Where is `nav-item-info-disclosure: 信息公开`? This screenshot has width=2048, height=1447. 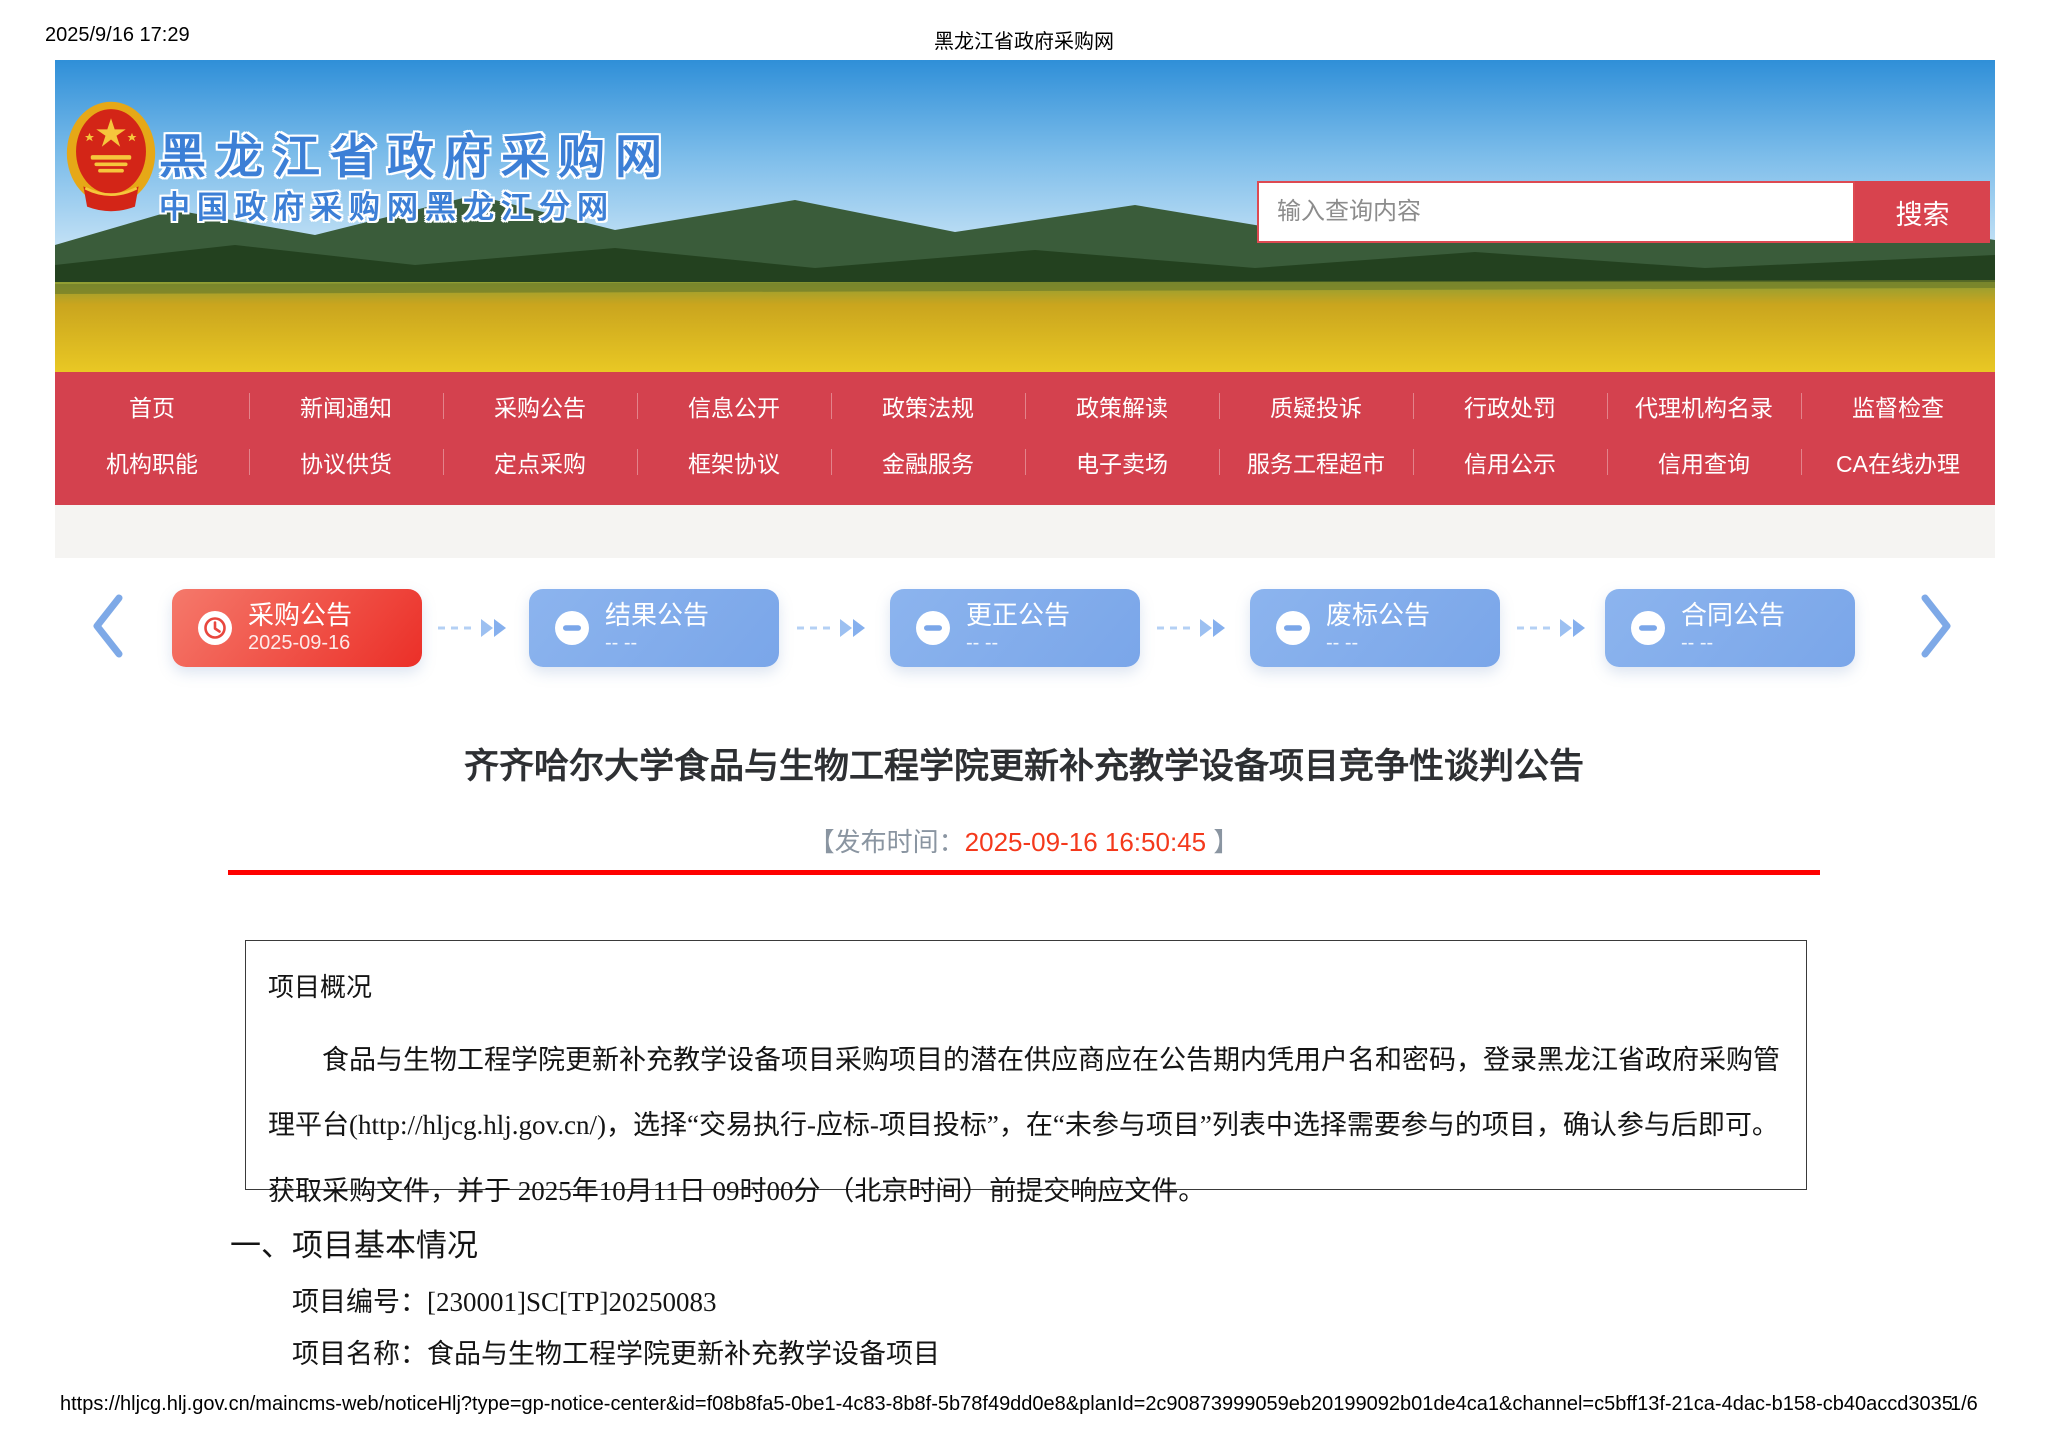
nav-item-info-disclosure: 信息公开 is located at coordinates (734, 406).